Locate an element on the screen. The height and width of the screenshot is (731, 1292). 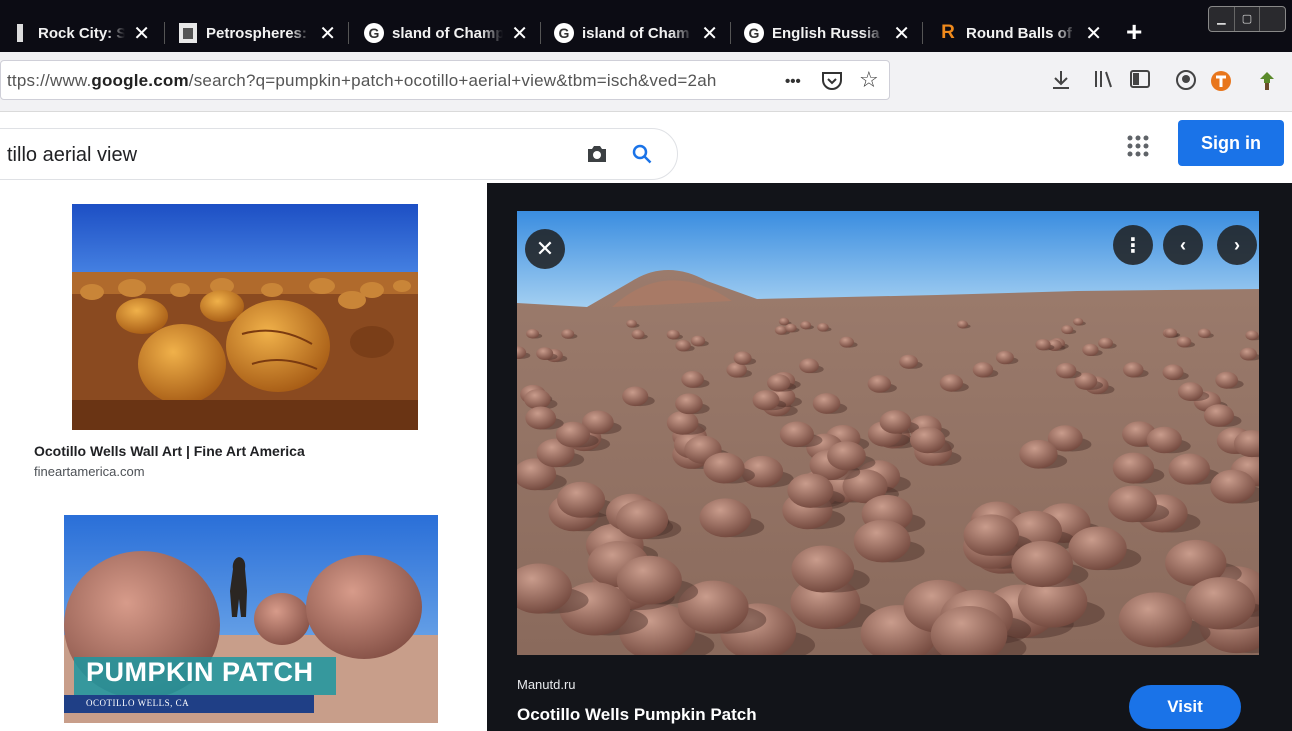
close-window-icon is located at coordinates (1272, 19).